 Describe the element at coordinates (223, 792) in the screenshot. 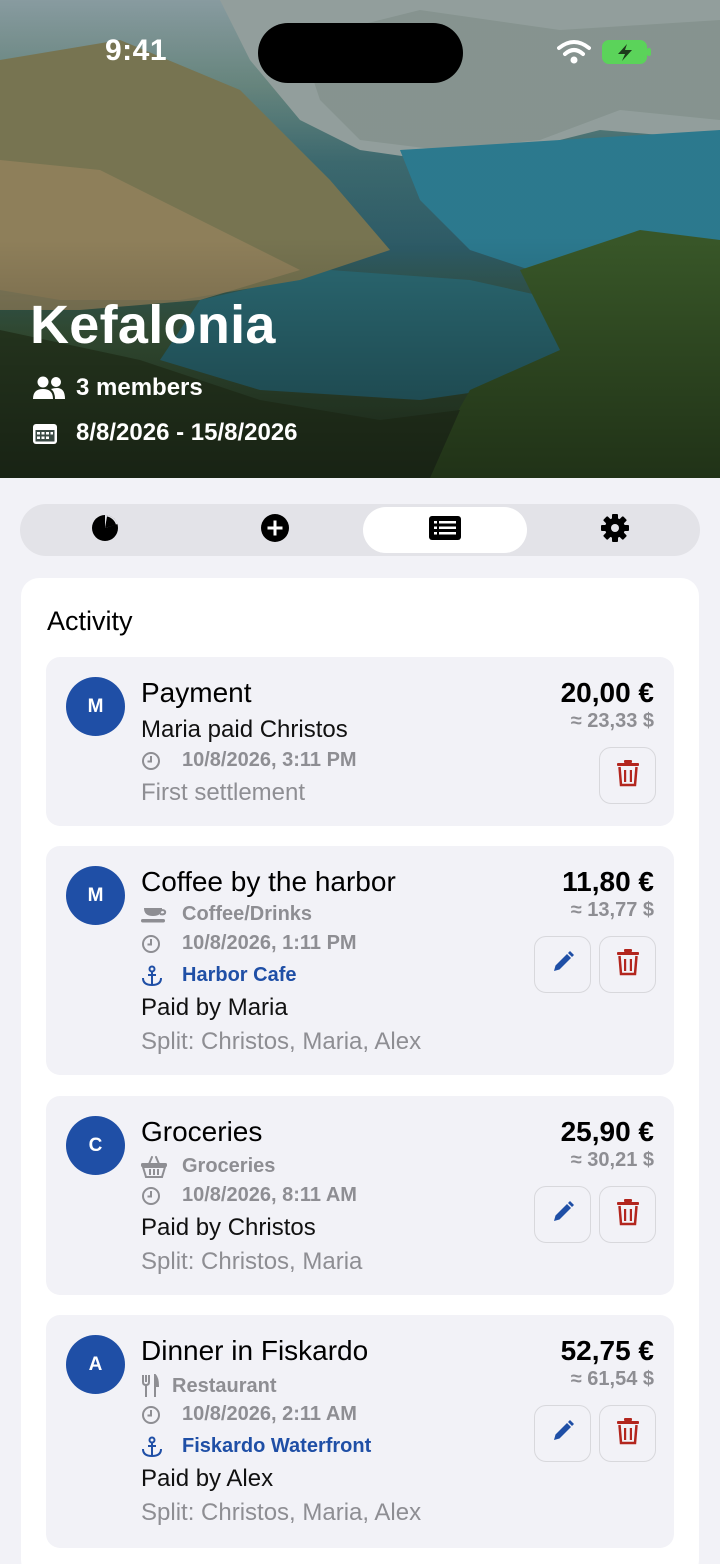

I see `payment-note: First settlement` at that location.